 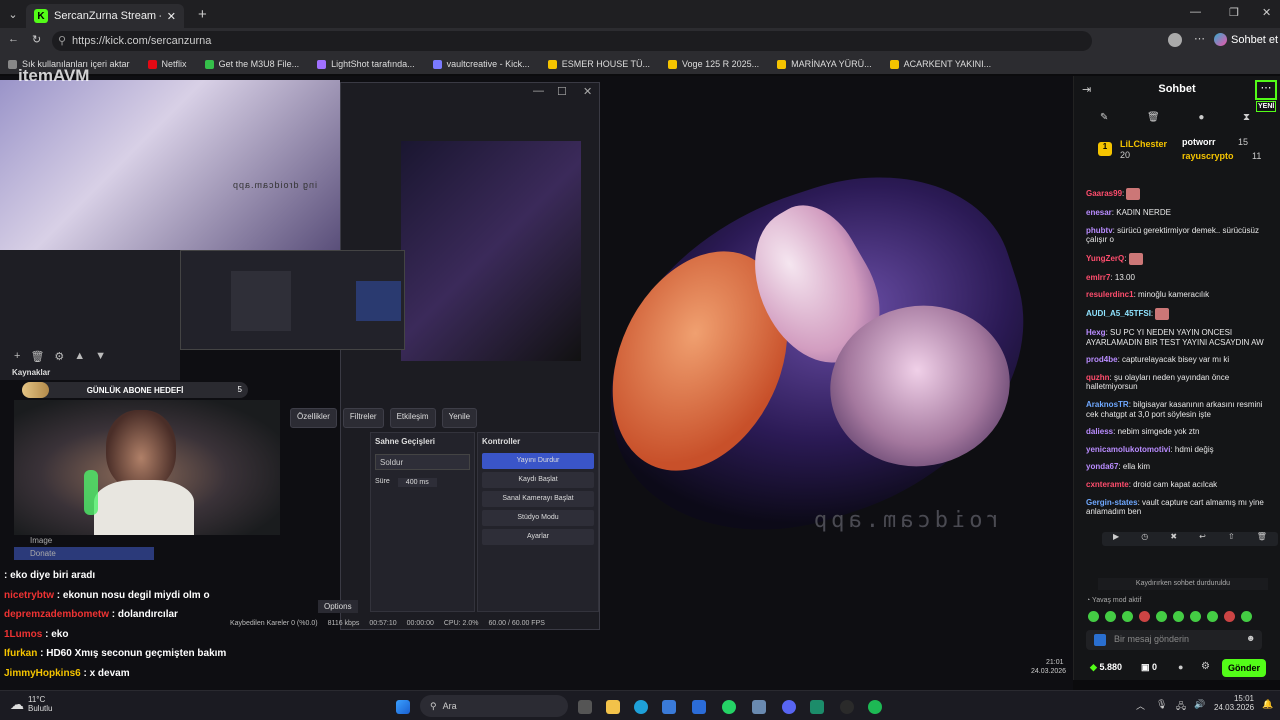 What do you see at coordinates (1181, 278) in the screenshot?
I see `chat-message: emlrr7: 13.00` at bounding box center [1181, 278].